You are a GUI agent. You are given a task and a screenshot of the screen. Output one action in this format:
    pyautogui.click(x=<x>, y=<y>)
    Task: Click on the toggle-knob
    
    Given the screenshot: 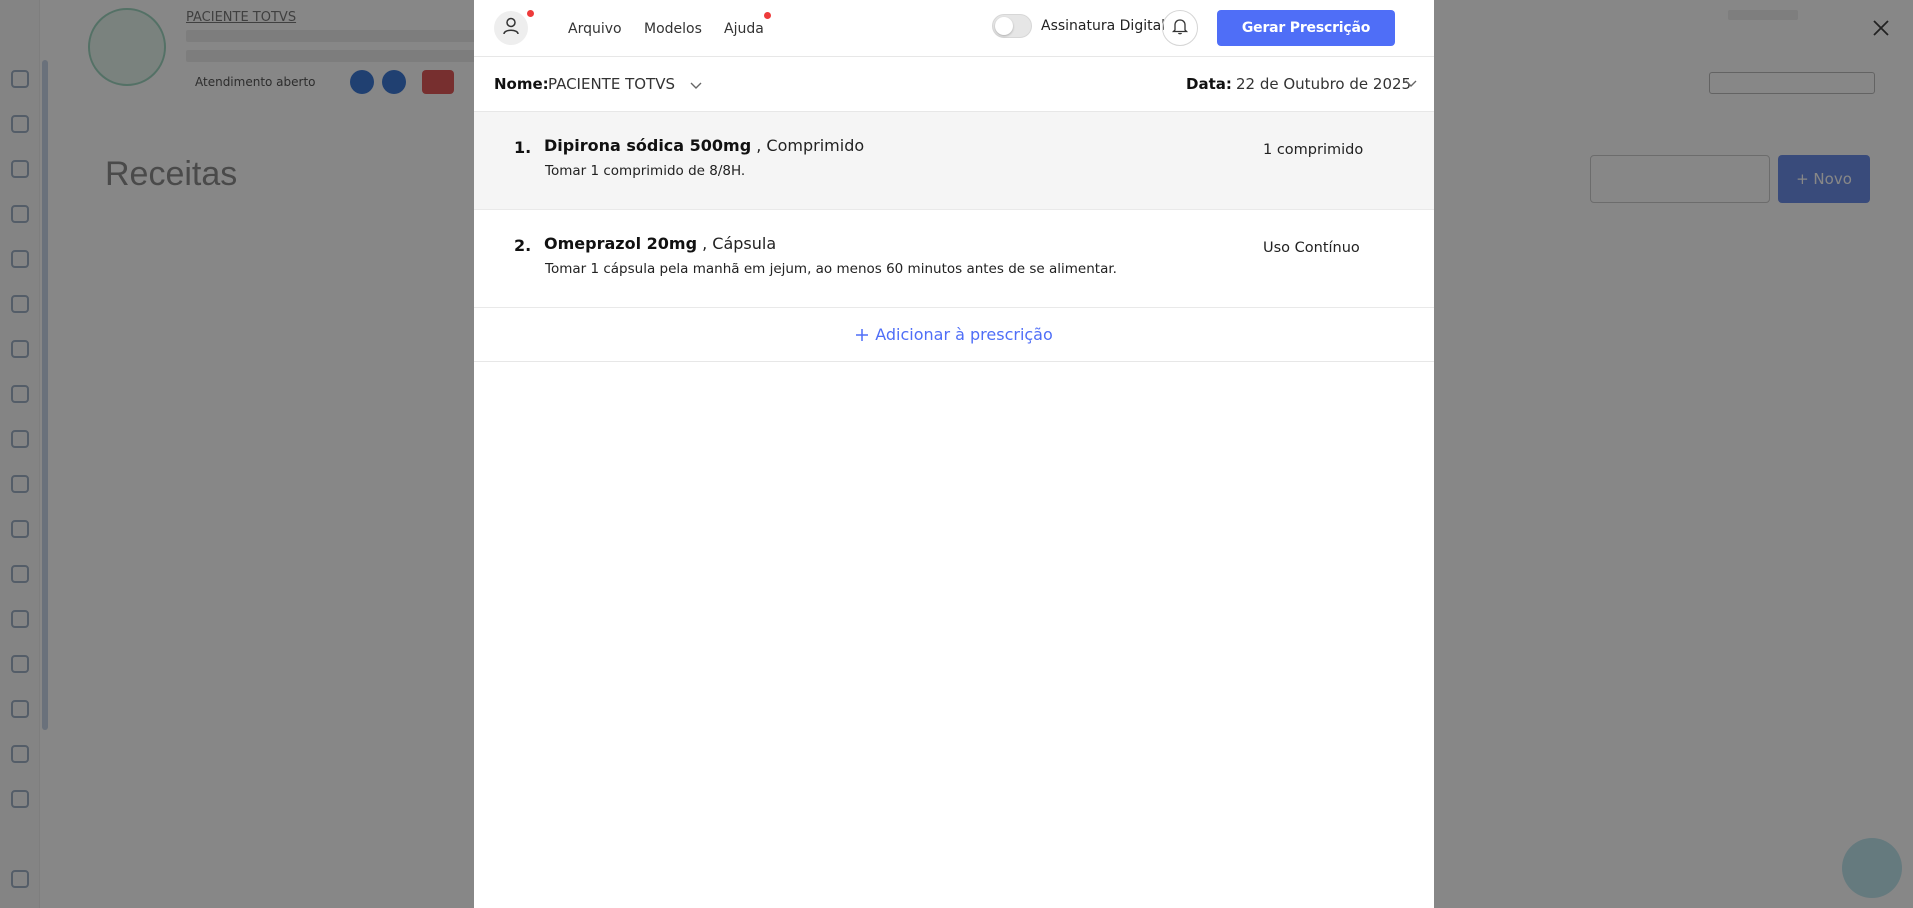 What is the action you would take?
    pyautogui.click(x=1004, y=26)
    